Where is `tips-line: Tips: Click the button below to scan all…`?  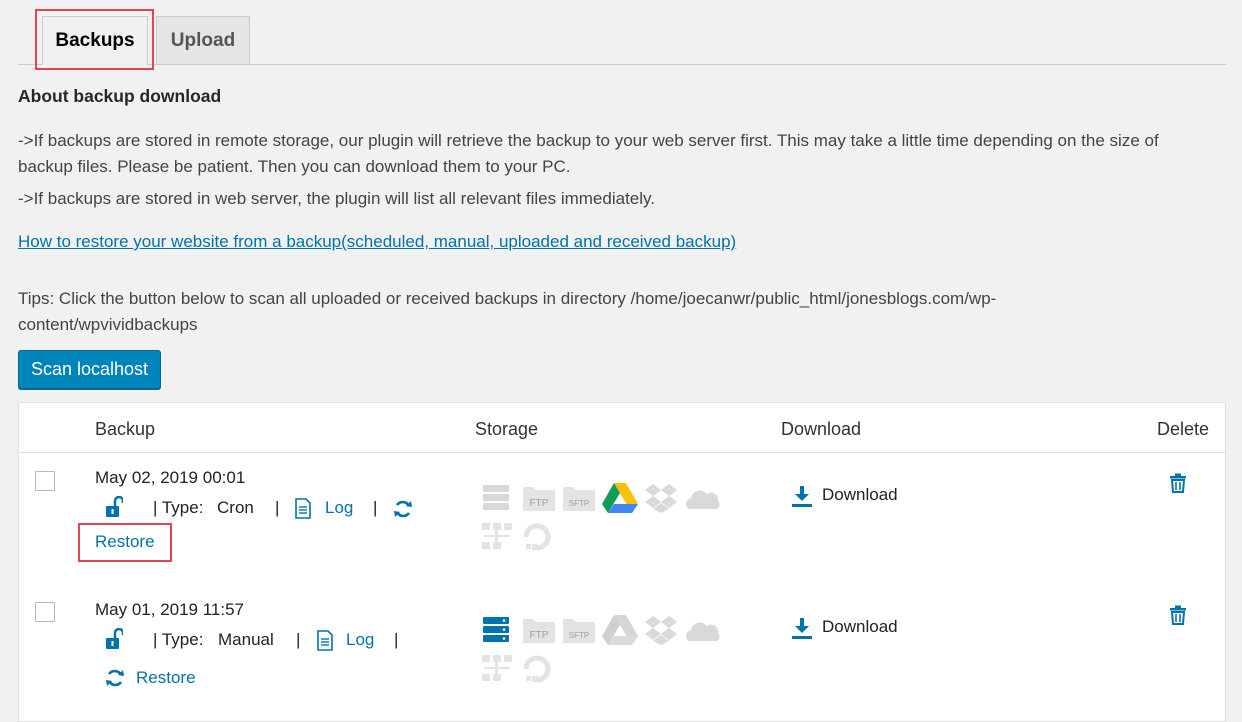
tips-line: Tips: Click the button below to scan all… is located at coordinates (507, 298).